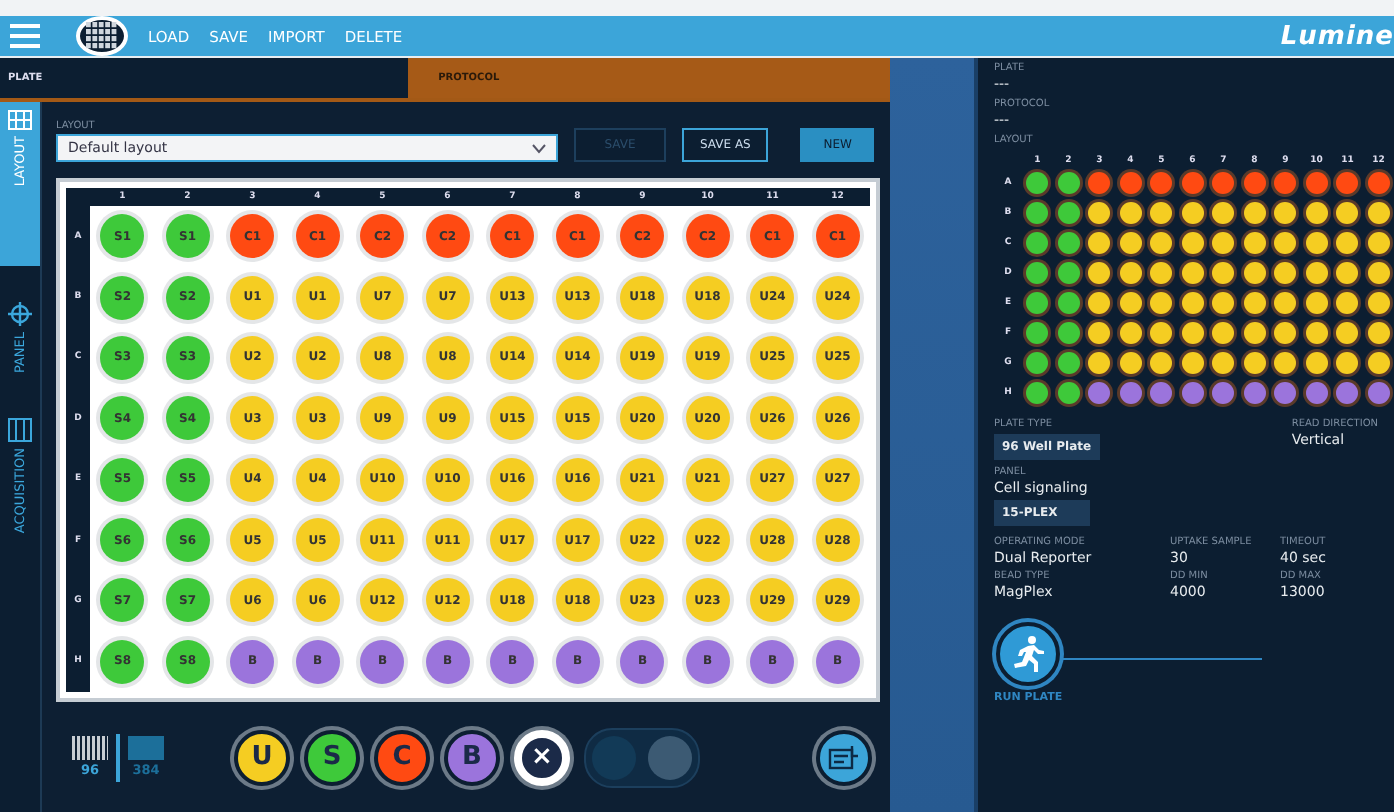 This screenshot has height=812, width=1394. Describe the element at coordinates (102, 36) in the screenshot. I see `plate-icon` at that location.